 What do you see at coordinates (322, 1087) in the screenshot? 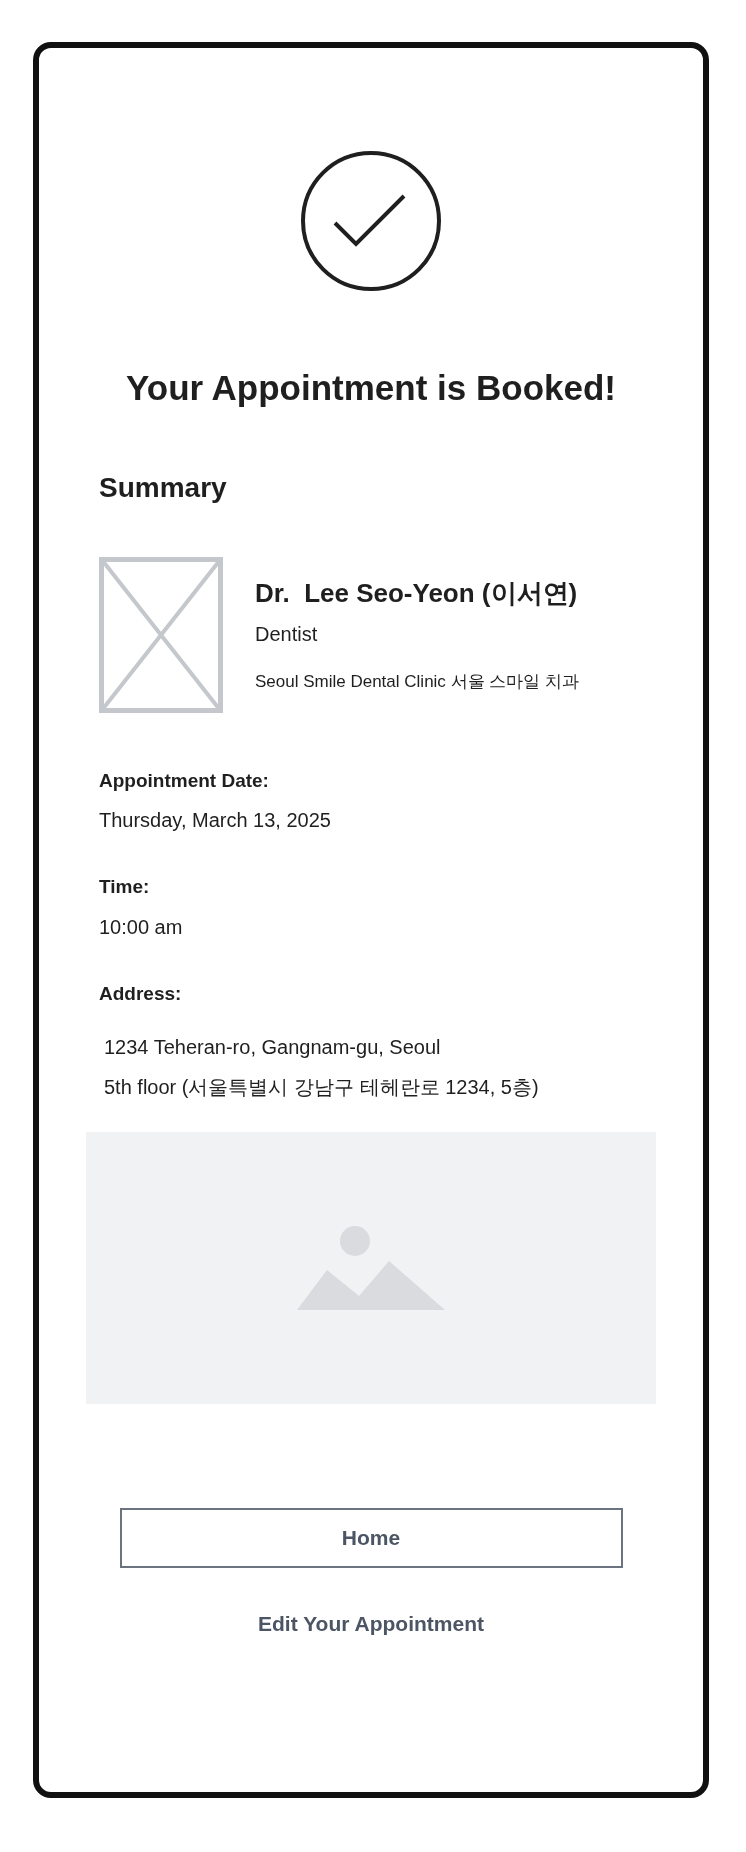
I see `detail-value: 5th floor (서울특별시 강남구 테헤란로 1234, 5층)` at bounding box center [322, 1087].